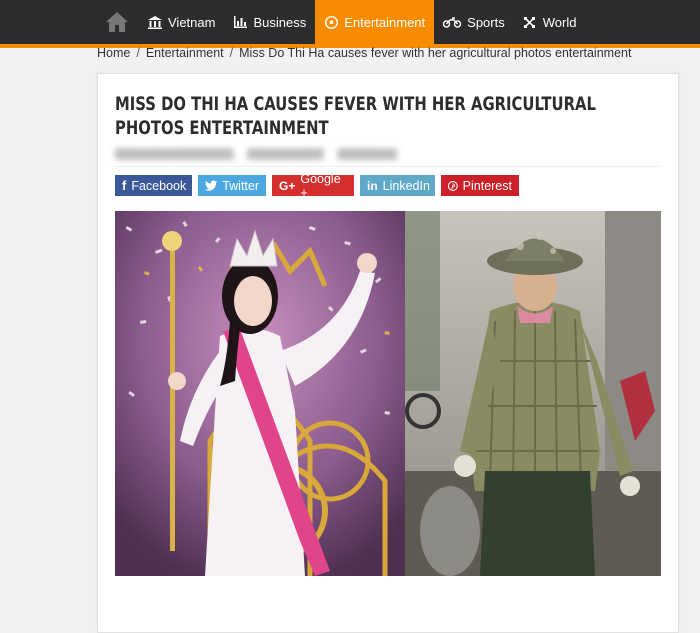 The width and height of the screenshot is (700, 633). What do you see at coordinates (331, 22) in the screenshot?
I see `soccer-ball-icon` at bounding box center [331, 22].